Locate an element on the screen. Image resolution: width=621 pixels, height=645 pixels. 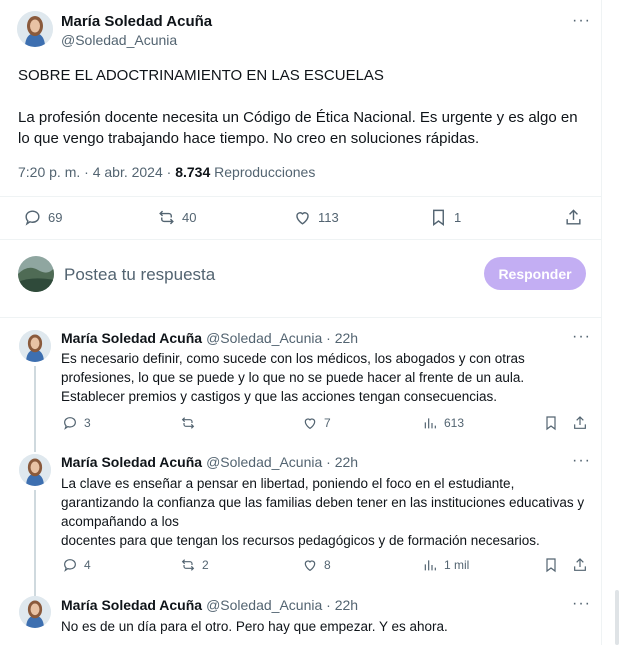
repost-action is located at coordinates (191, 423).